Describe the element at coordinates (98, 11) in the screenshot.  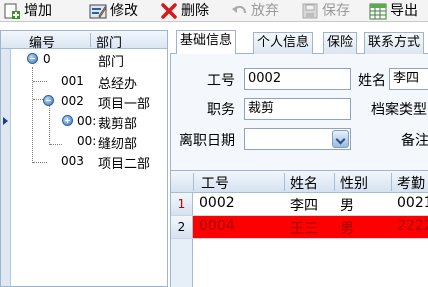
I see `edit-icon` at that location.